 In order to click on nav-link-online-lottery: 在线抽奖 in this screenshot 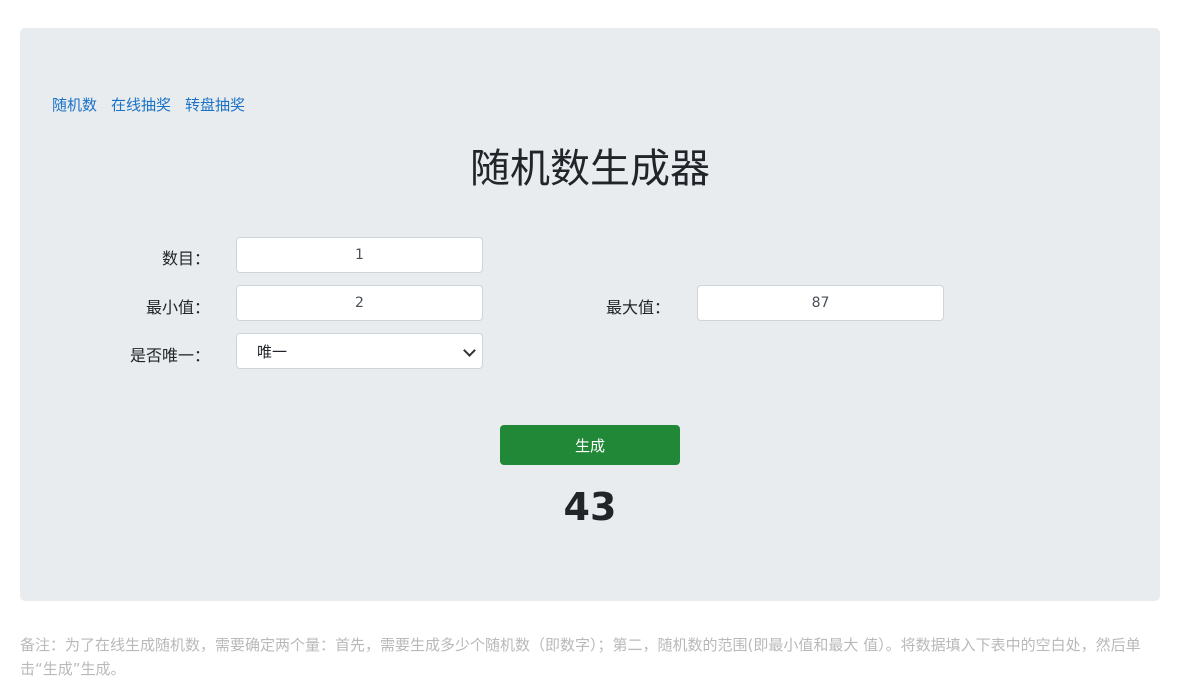, I will do `click(141, 104)`.